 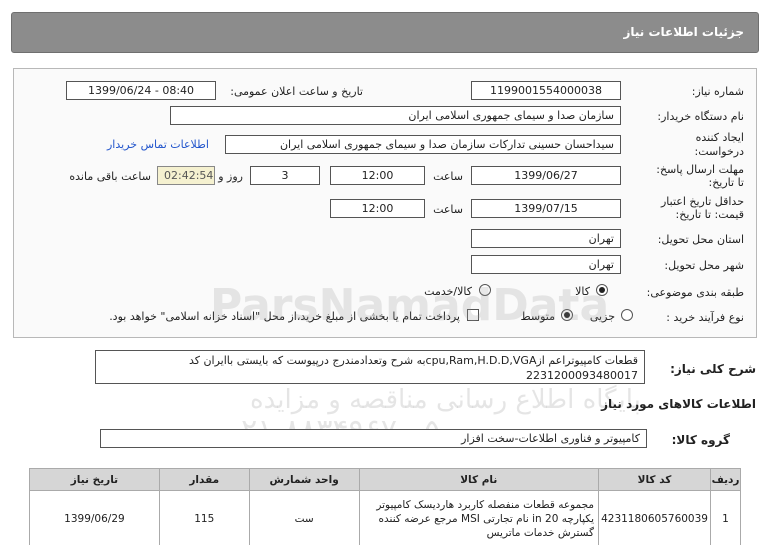 What do you see at coordinates (705, 317) in the screenshot?
I see `process-label: نوع فرآیند خرید :` at bounding box center [705, 317].